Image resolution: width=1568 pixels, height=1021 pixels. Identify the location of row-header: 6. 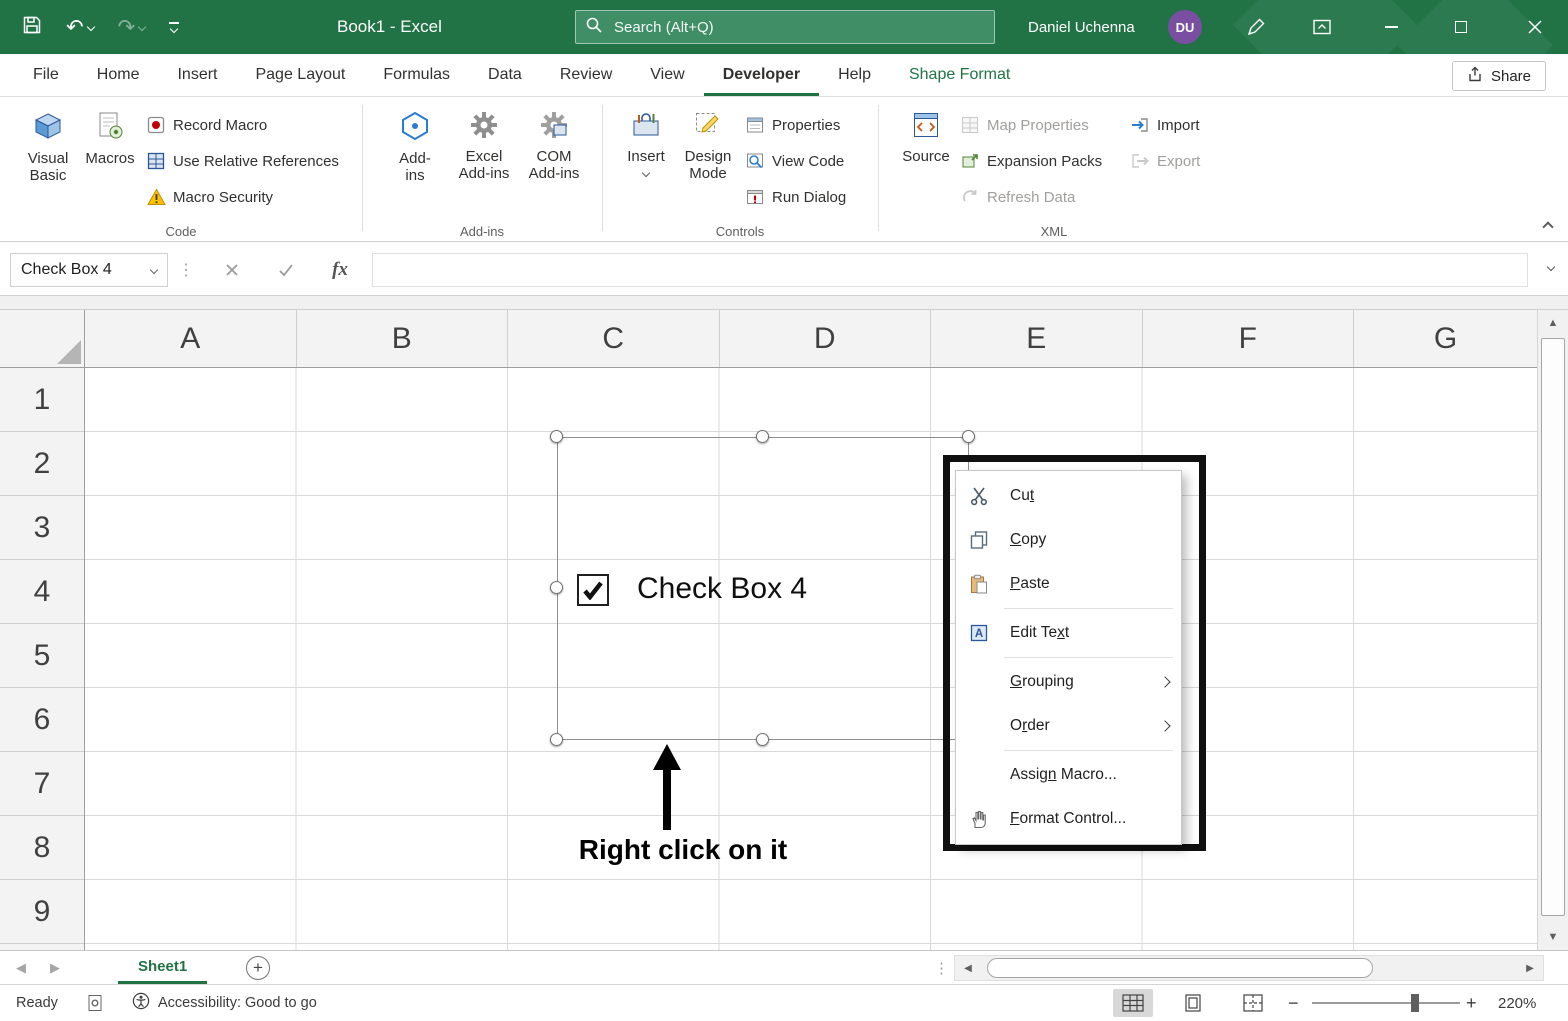
(42, 720).